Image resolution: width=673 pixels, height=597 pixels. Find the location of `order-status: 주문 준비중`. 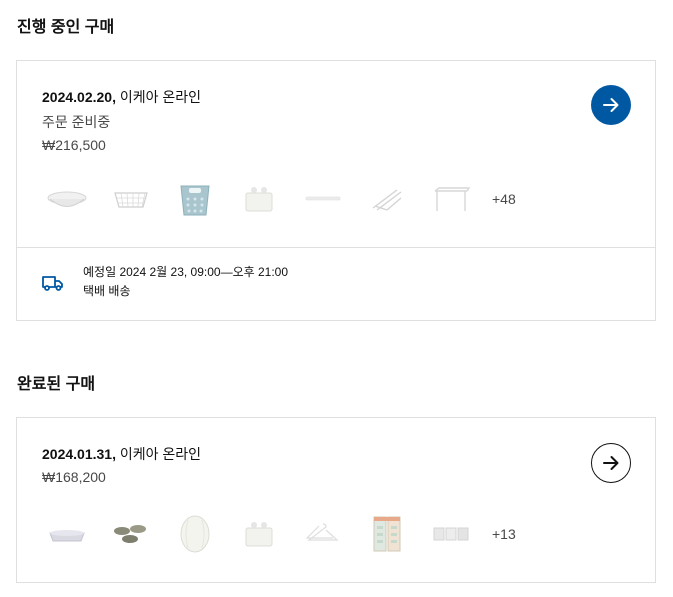

order-status: 주문 준비중 is located at coordinates (76, 122).